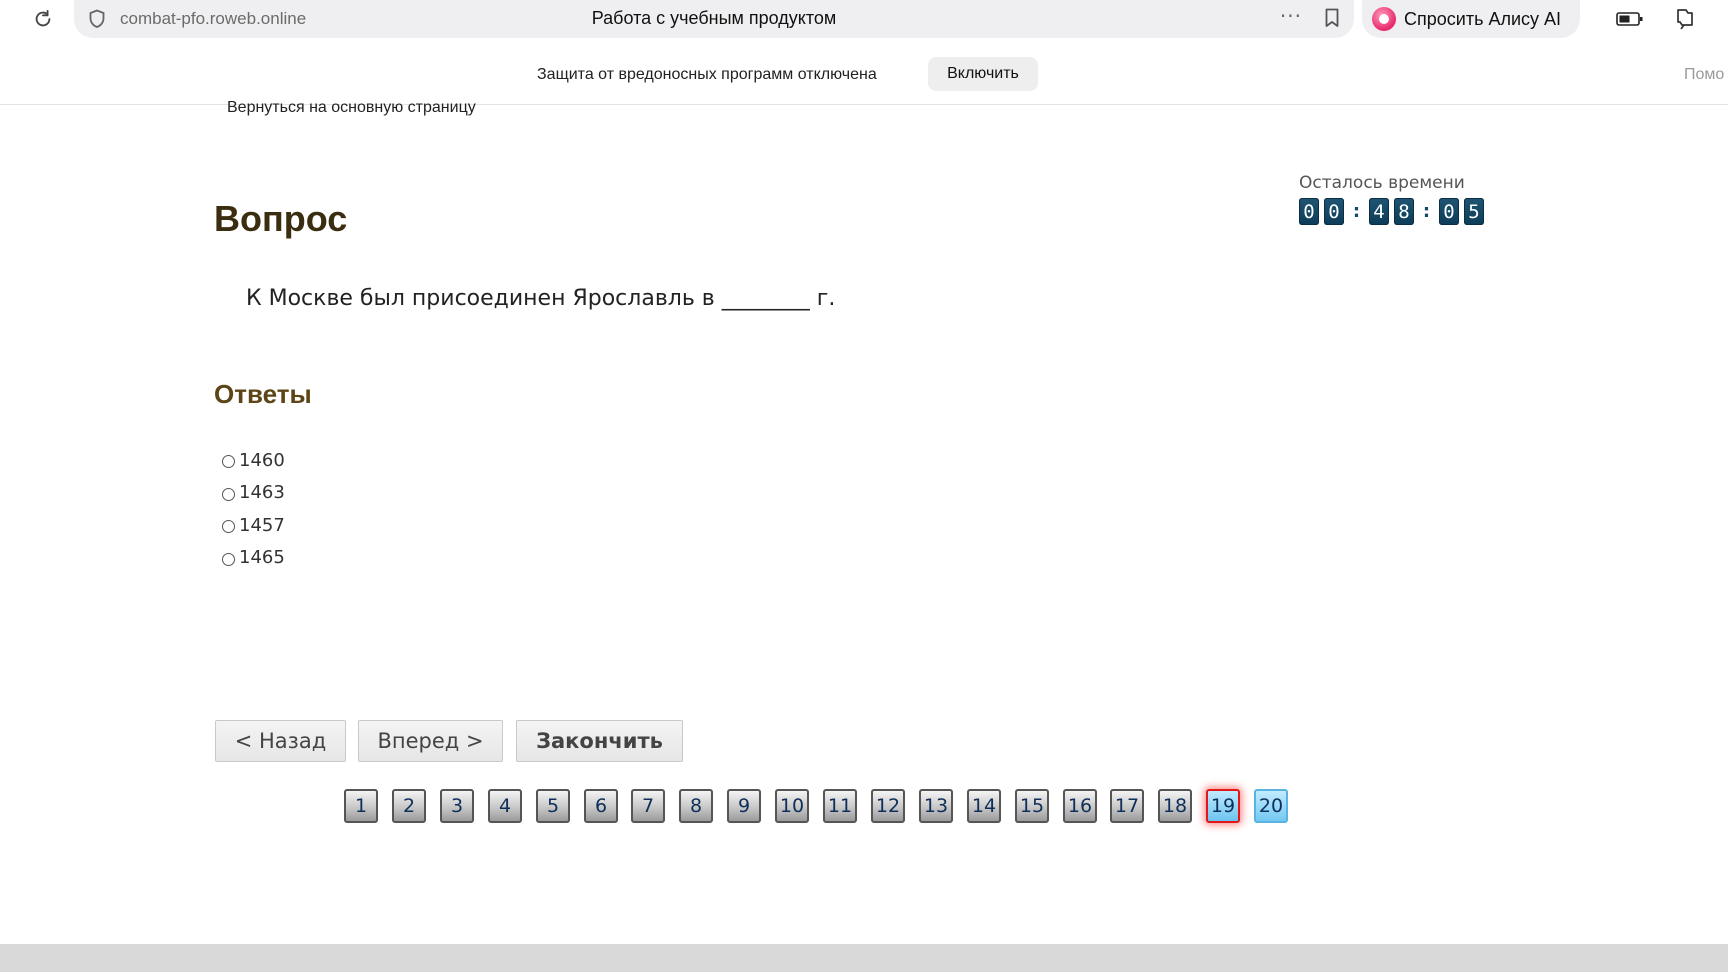 This screenshot has height=972, width=1728. Describe the element at coordinates (599, 741) in the screenshot. I see `finish-button: Закончить` at that location.